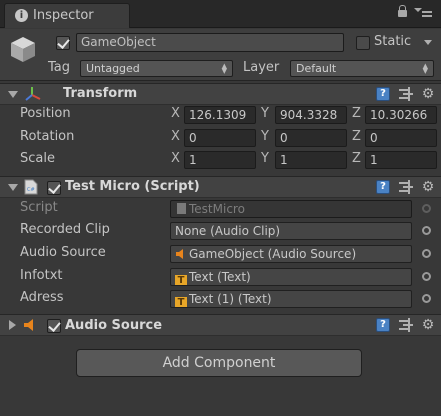 The width and height of the screenshot is (441, 416). Describe the element at coordinates (210, 42) in the screenshot. I see `gameobject-name-field: GameObject` at that location.